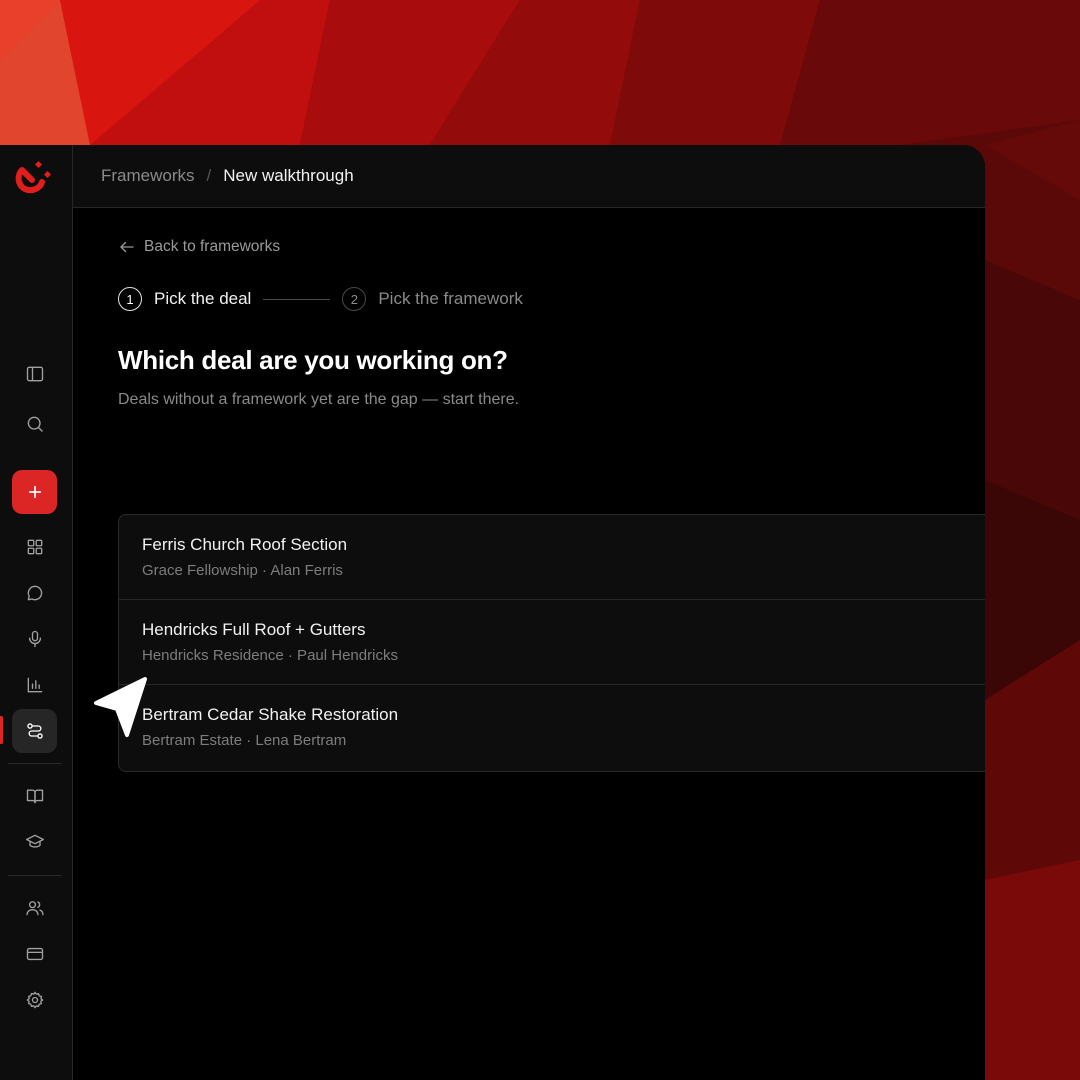 The image size is (1080, 1080). Describe the element at coordinates (297, 299) in the screenshot. I see `step-connector` at that location.